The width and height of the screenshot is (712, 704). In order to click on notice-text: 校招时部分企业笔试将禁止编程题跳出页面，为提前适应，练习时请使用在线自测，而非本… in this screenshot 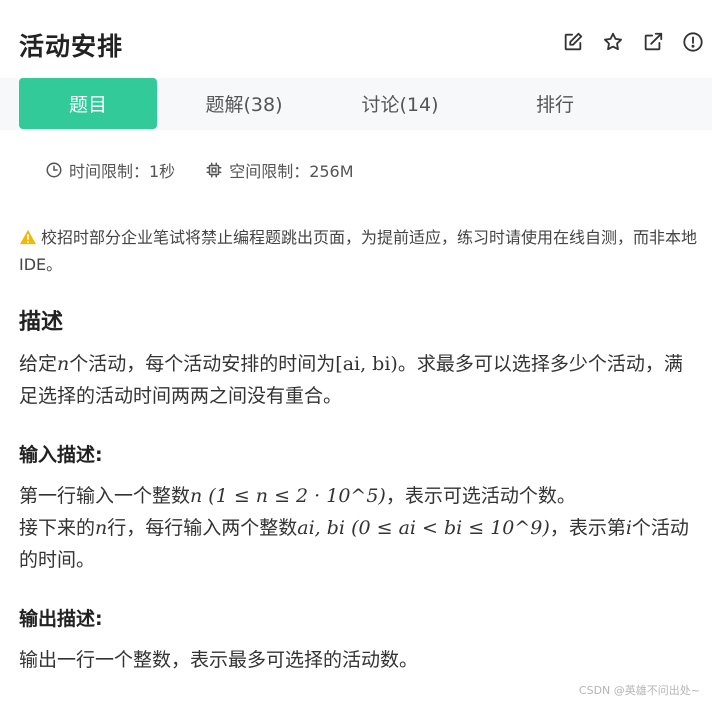, I will do `click(358, 251)`.